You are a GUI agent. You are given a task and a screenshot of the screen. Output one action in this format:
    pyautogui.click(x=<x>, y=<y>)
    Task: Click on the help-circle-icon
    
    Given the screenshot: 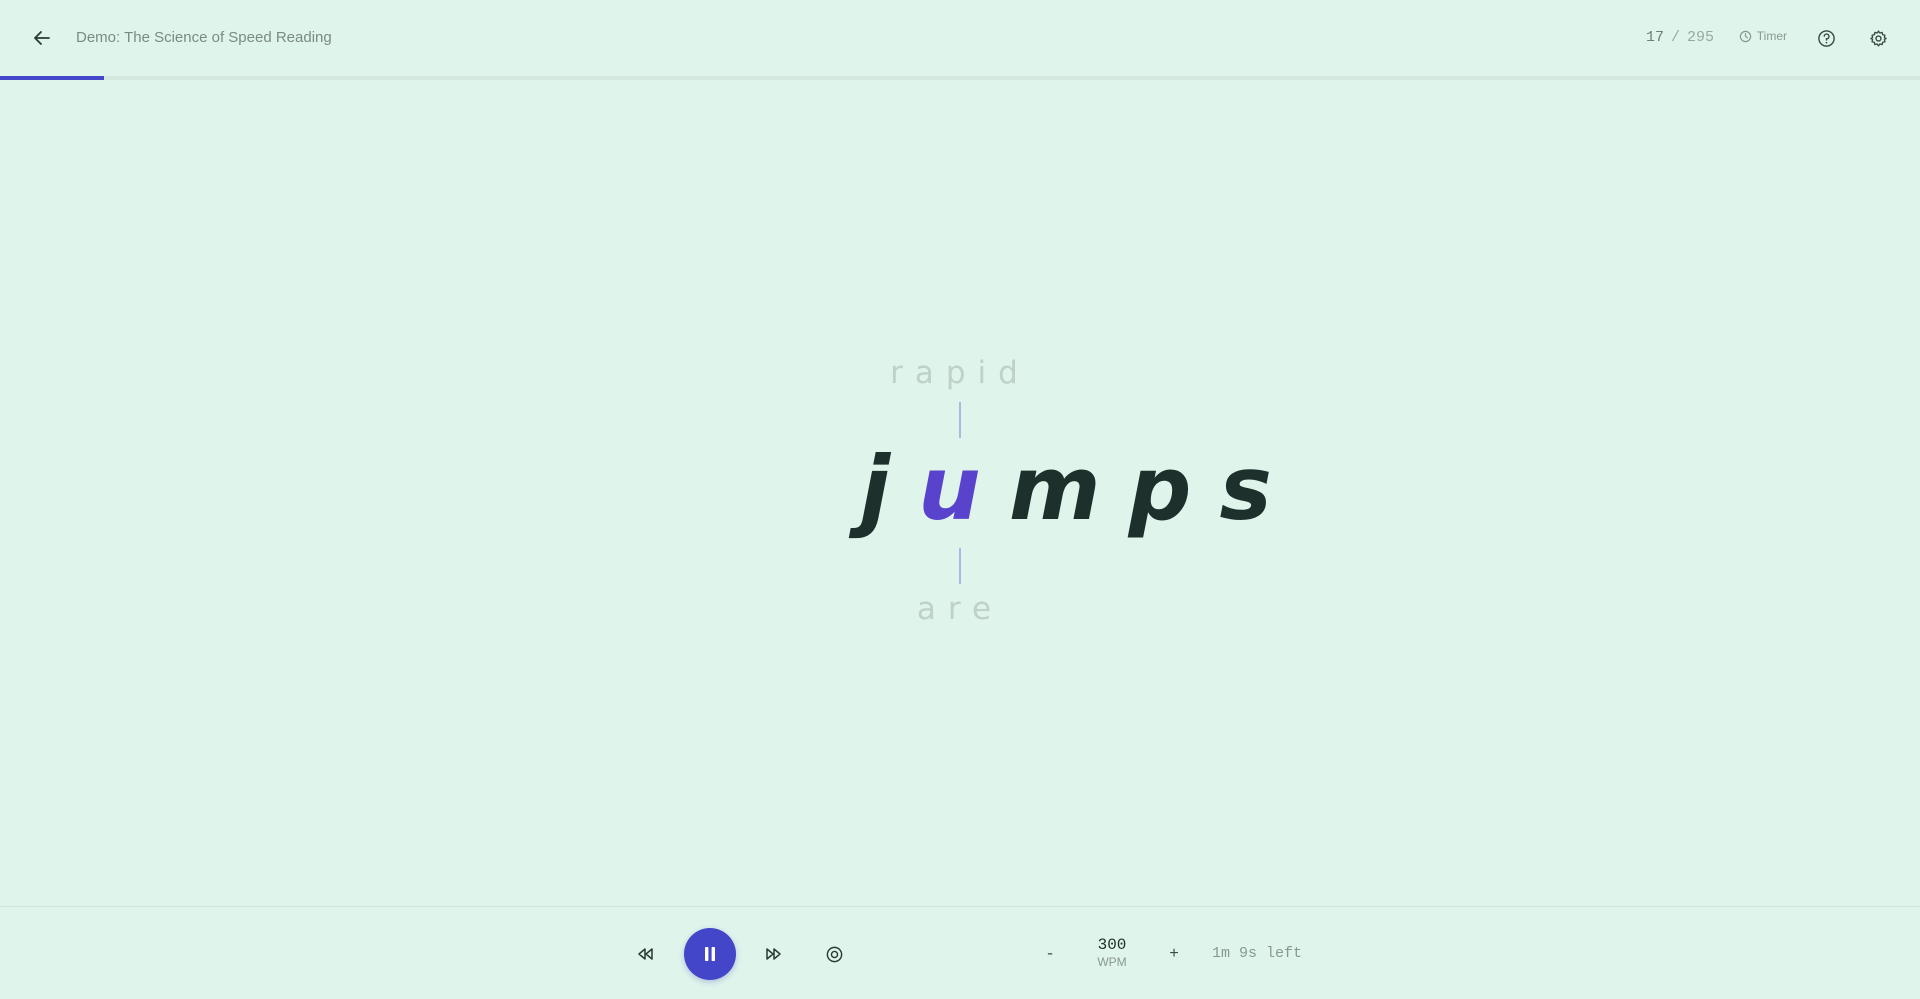 What is the action you would take?
    pyautogui.click(x=1826, y=38)
    